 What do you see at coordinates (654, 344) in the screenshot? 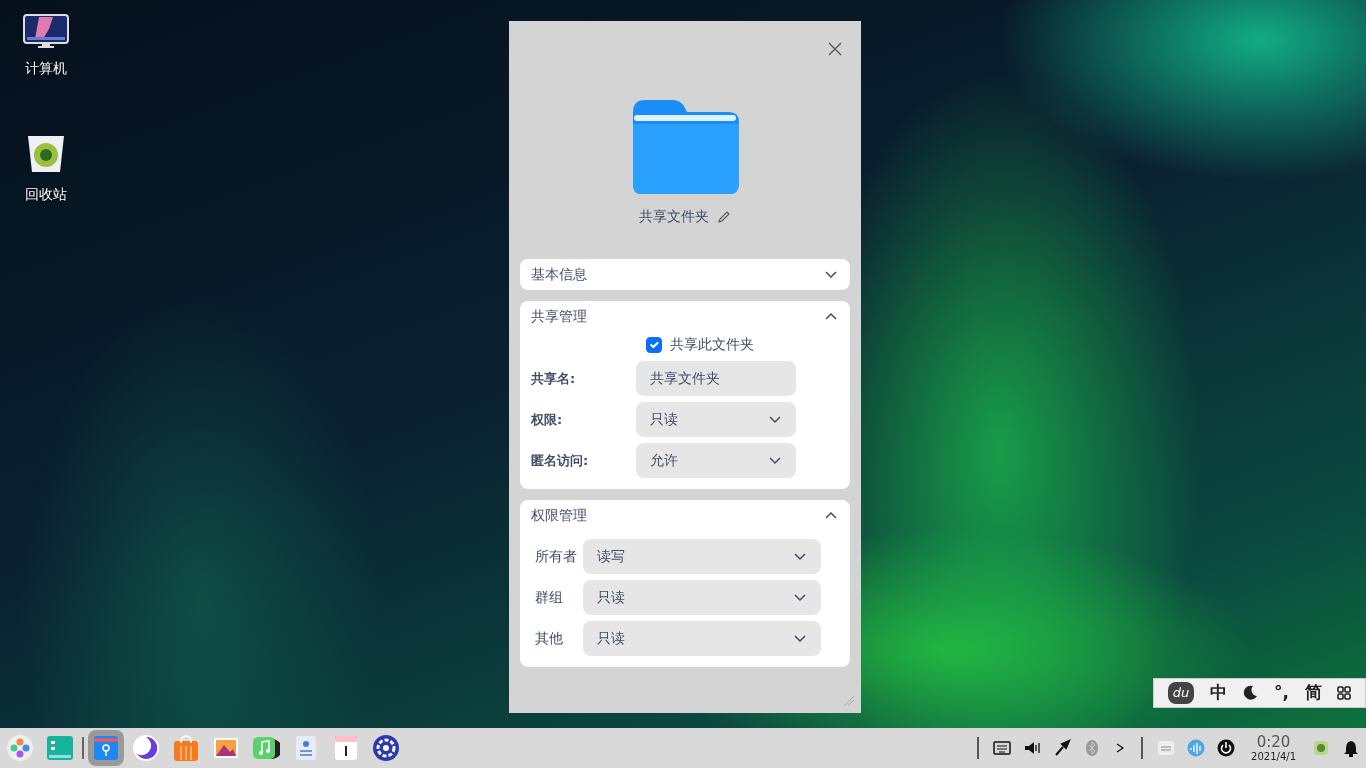
I see `share-checkbox` at bounding box center [654, 344].